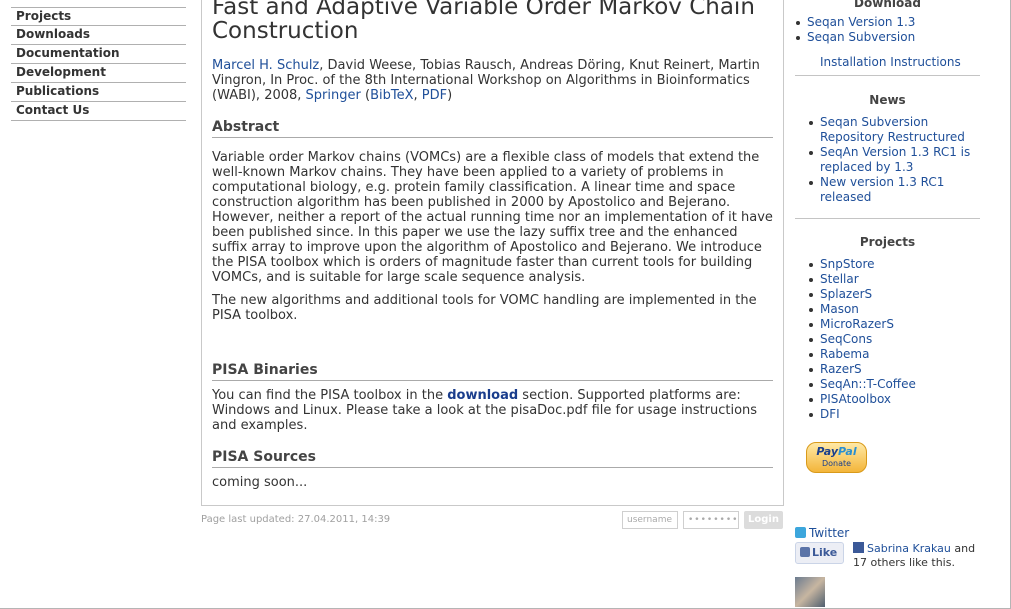 This screenshot has width=1011, height=609. I want to click on project-item: DFI, so click(894, 414).